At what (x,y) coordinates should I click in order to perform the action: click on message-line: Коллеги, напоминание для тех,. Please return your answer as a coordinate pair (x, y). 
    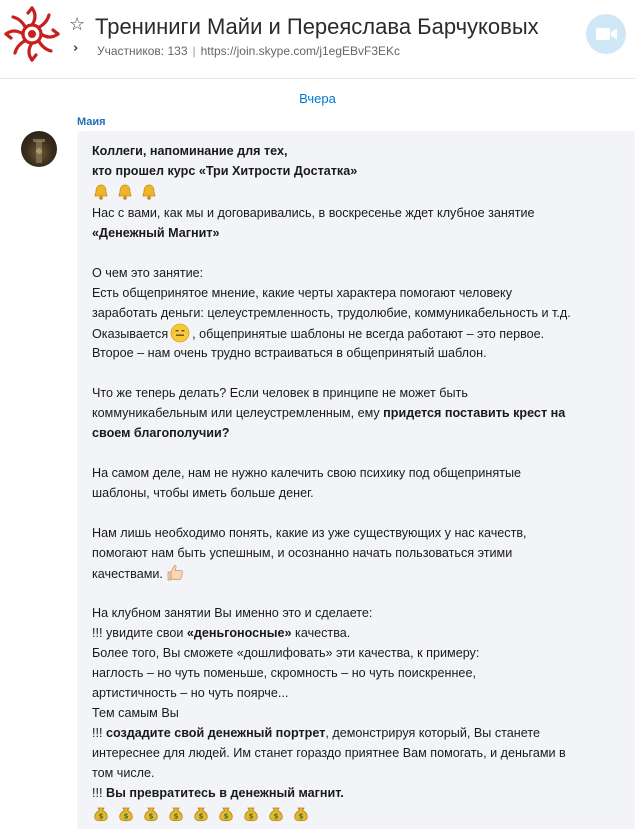
    Looking at the image, I should click on (190, 151).